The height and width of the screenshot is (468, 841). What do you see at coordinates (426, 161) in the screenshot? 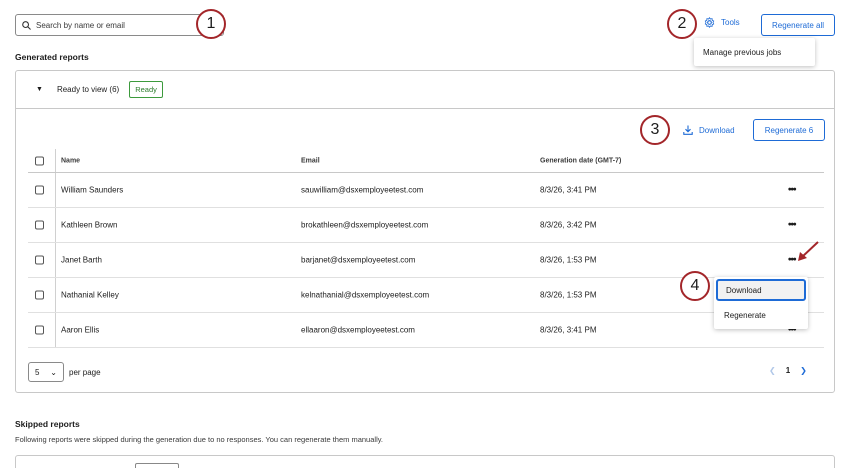
I see `table-header: Name Email Generation date (GMT-7)` at bounding box center [426, 161].